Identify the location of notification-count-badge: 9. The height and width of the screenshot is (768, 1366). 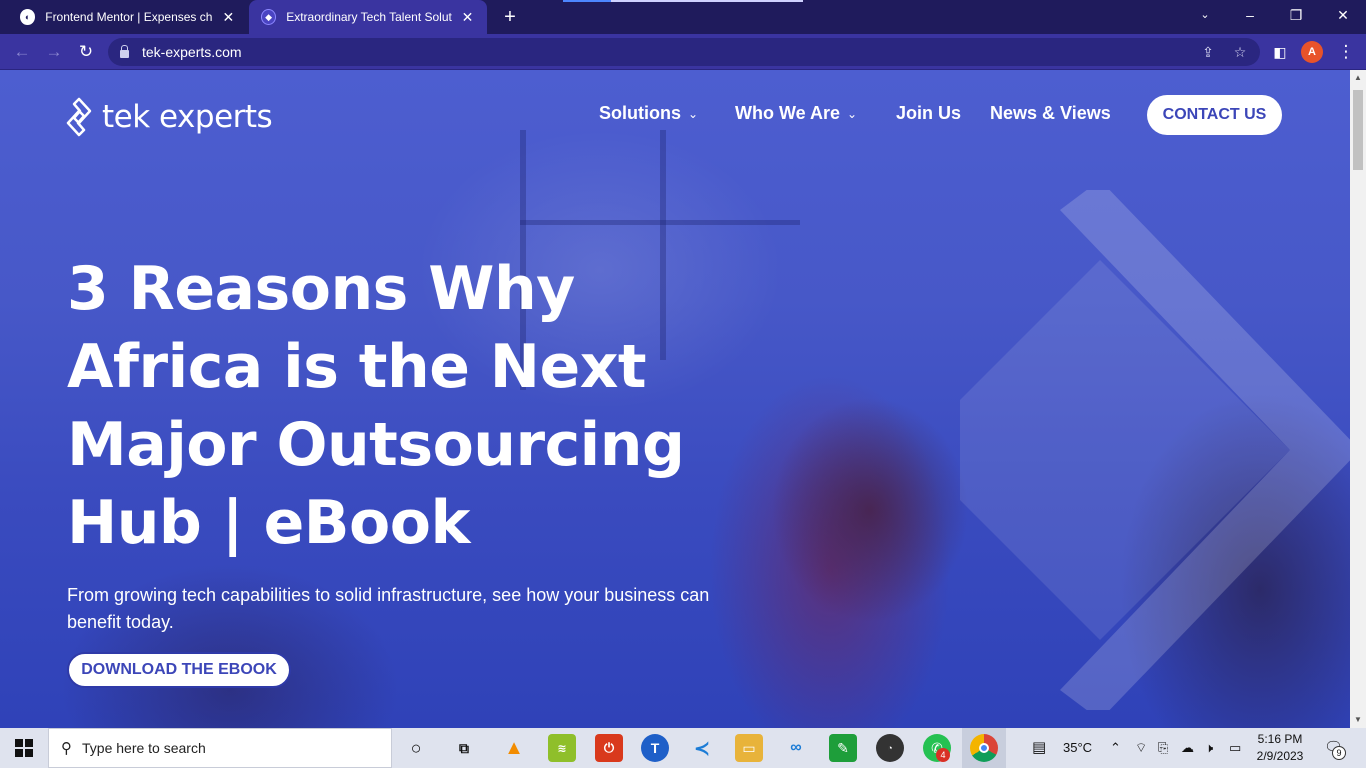
(1339, 753).